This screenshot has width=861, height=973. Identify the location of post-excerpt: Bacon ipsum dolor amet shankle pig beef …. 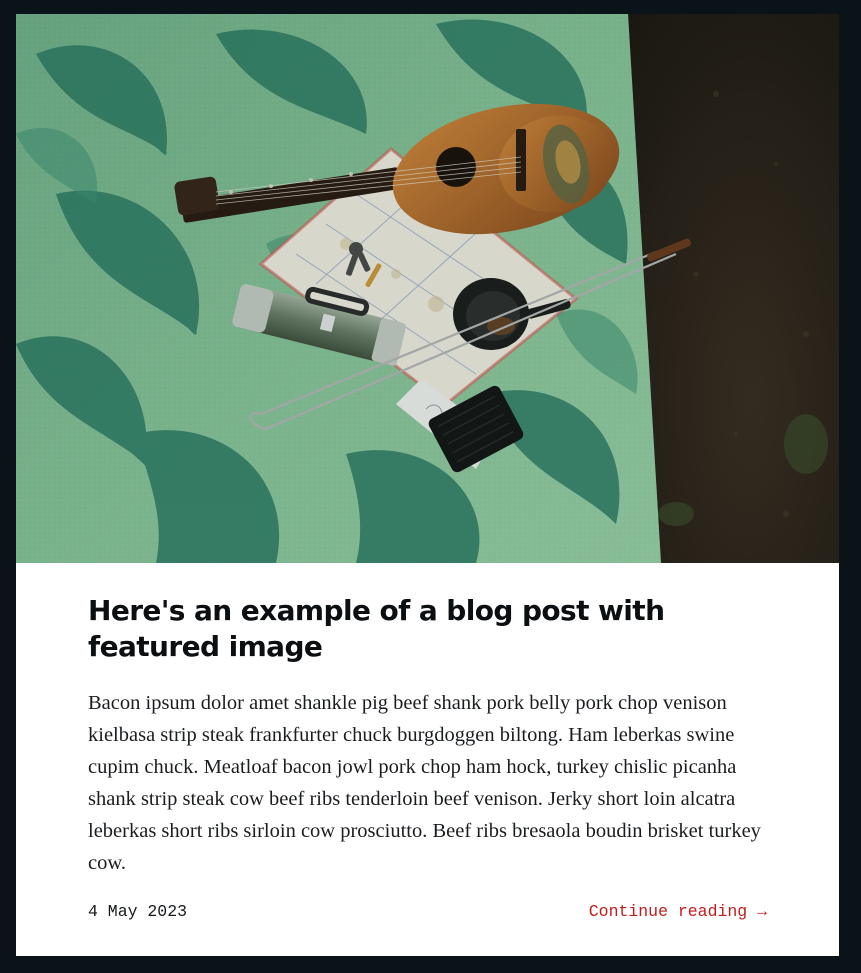
(424, 783).